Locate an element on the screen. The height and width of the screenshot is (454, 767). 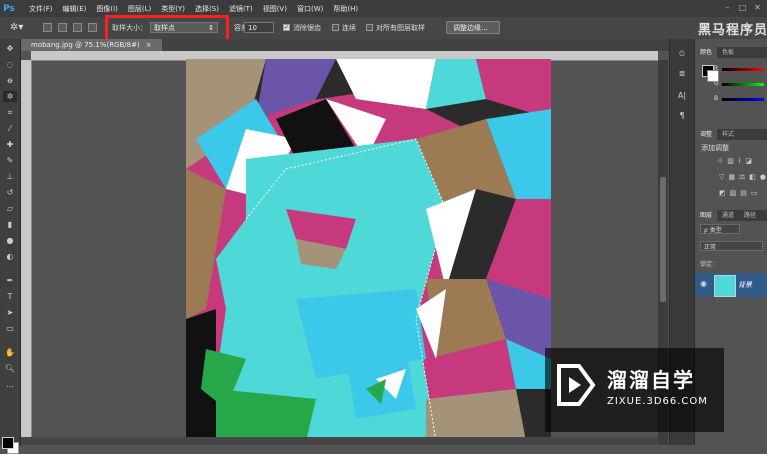
move-tool-icon: ✥ is located at coordinates (10, 48).